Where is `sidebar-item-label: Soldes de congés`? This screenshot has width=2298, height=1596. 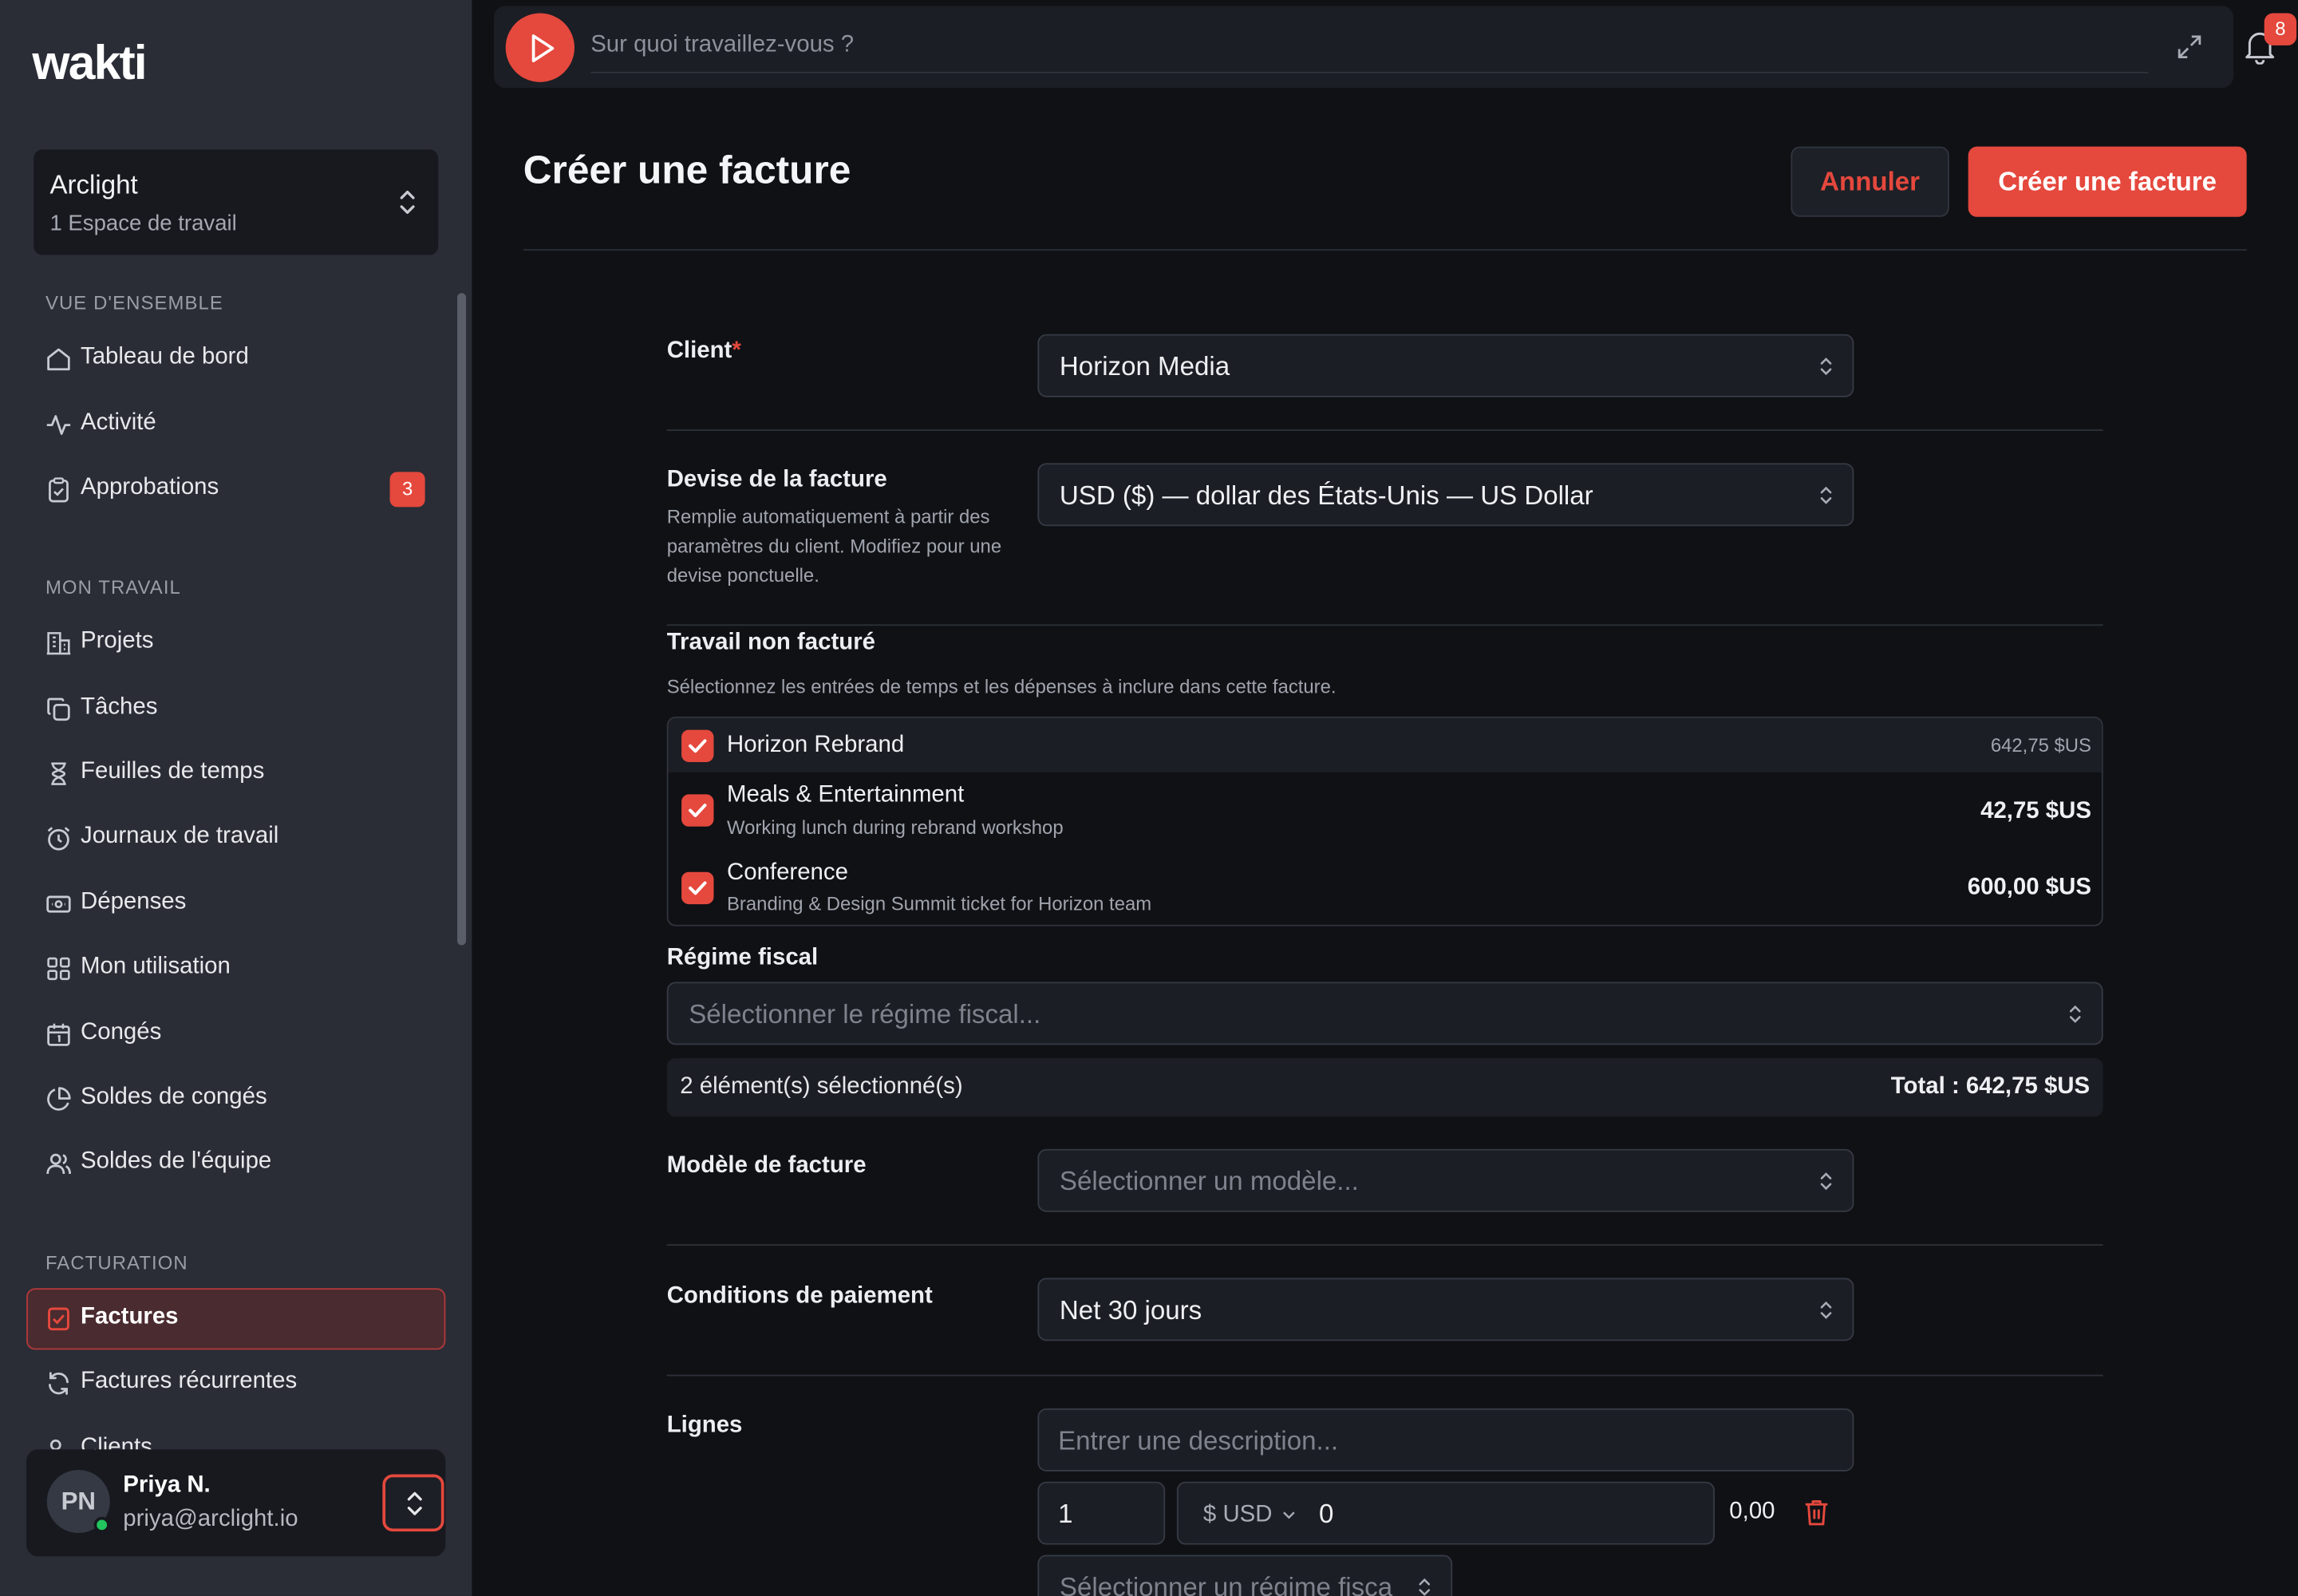 sidebar-item-label: Soldes de congés is located at coordinates (174, 1097).